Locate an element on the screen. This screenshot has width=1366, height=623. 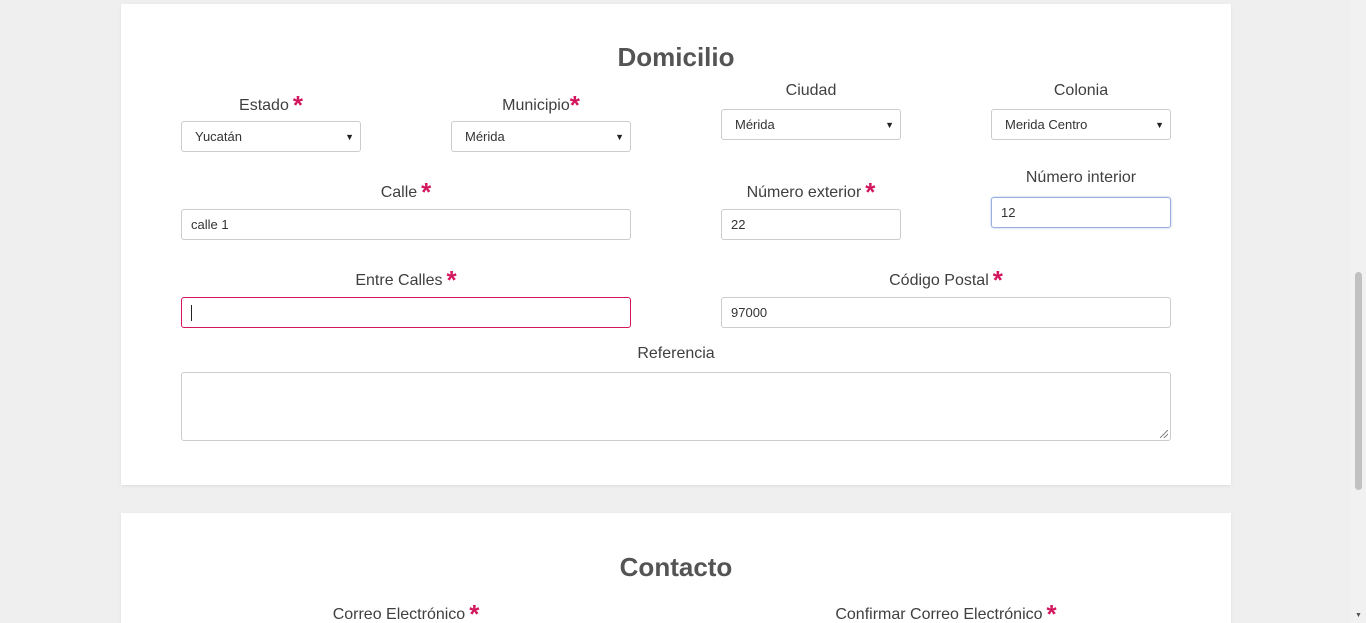
resize-grip-icon is located at coordinates (1164, 434).